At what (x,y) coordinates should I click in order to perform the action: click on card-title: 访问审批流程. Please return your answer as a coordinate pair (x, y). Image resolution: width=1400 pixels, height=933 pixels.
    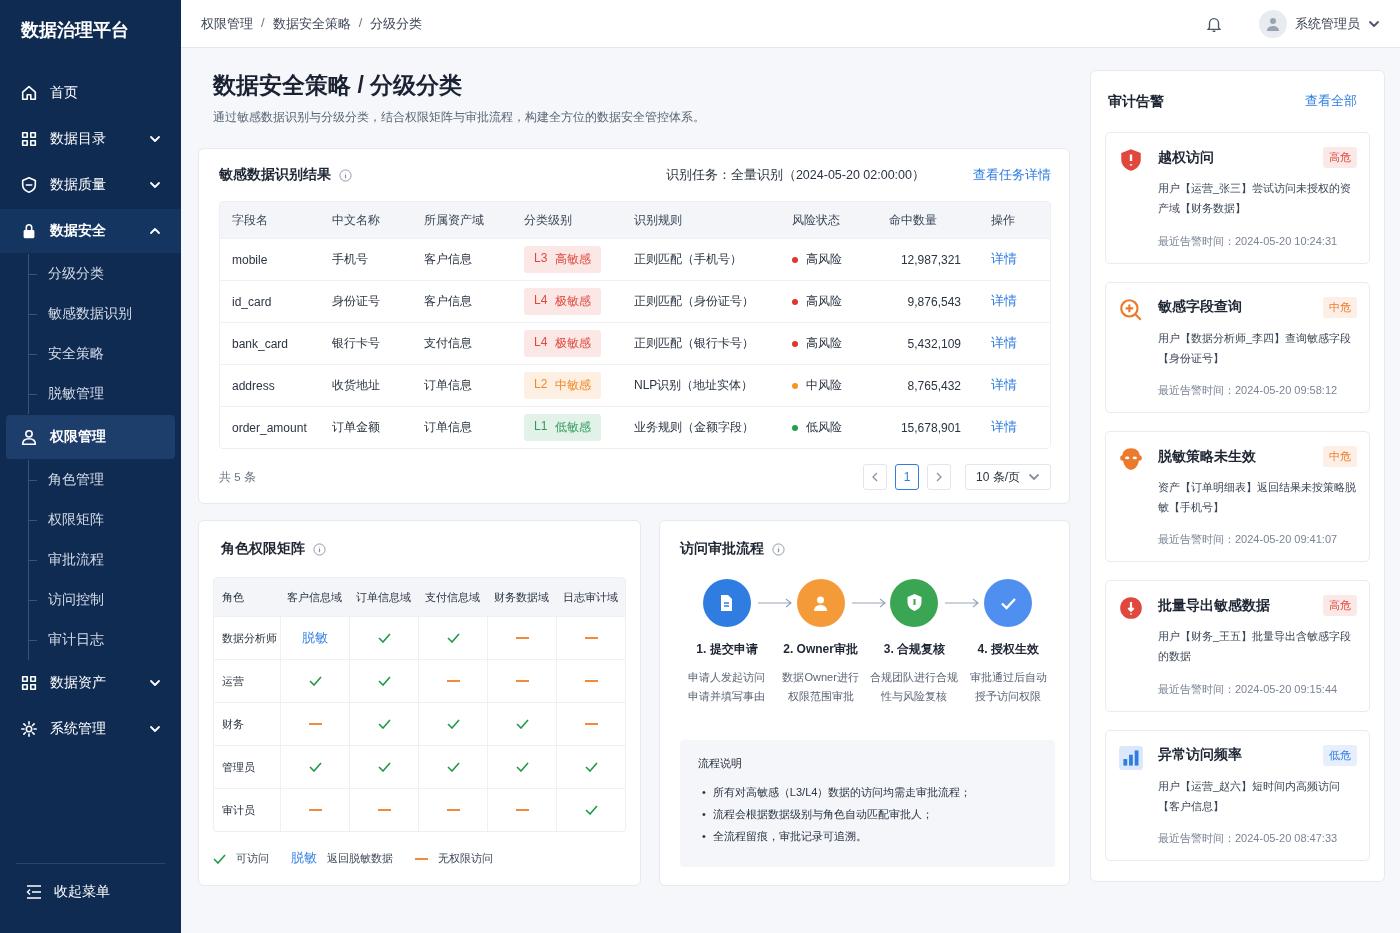
    Looking at the image, I should click on (722, 549).